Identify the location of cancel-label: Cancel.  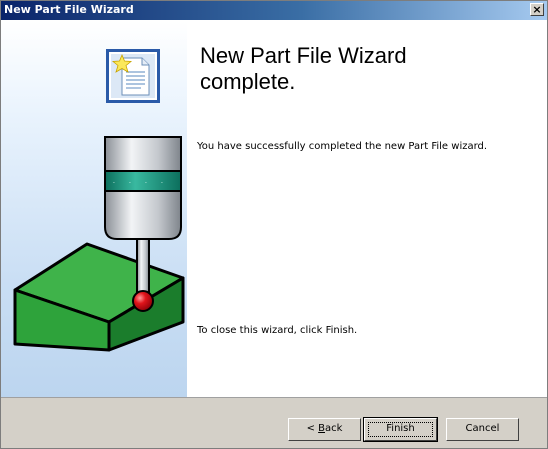
(482, 428).